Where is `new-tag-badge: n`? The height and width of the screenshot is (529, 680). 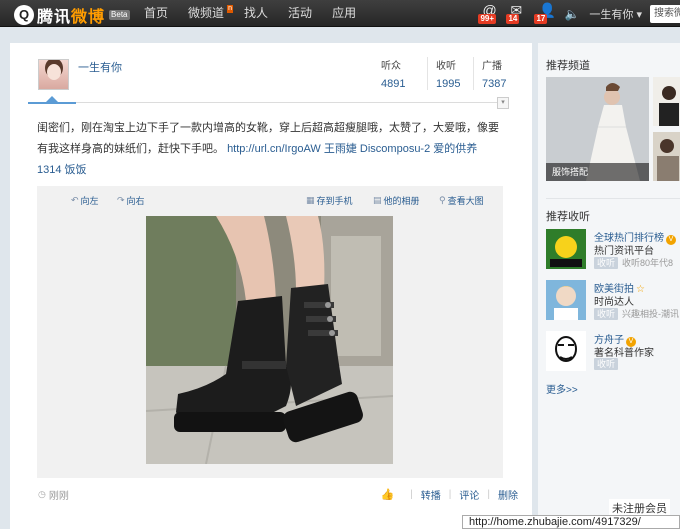 new-tag-badge: n is located at coordinates (230, 9).